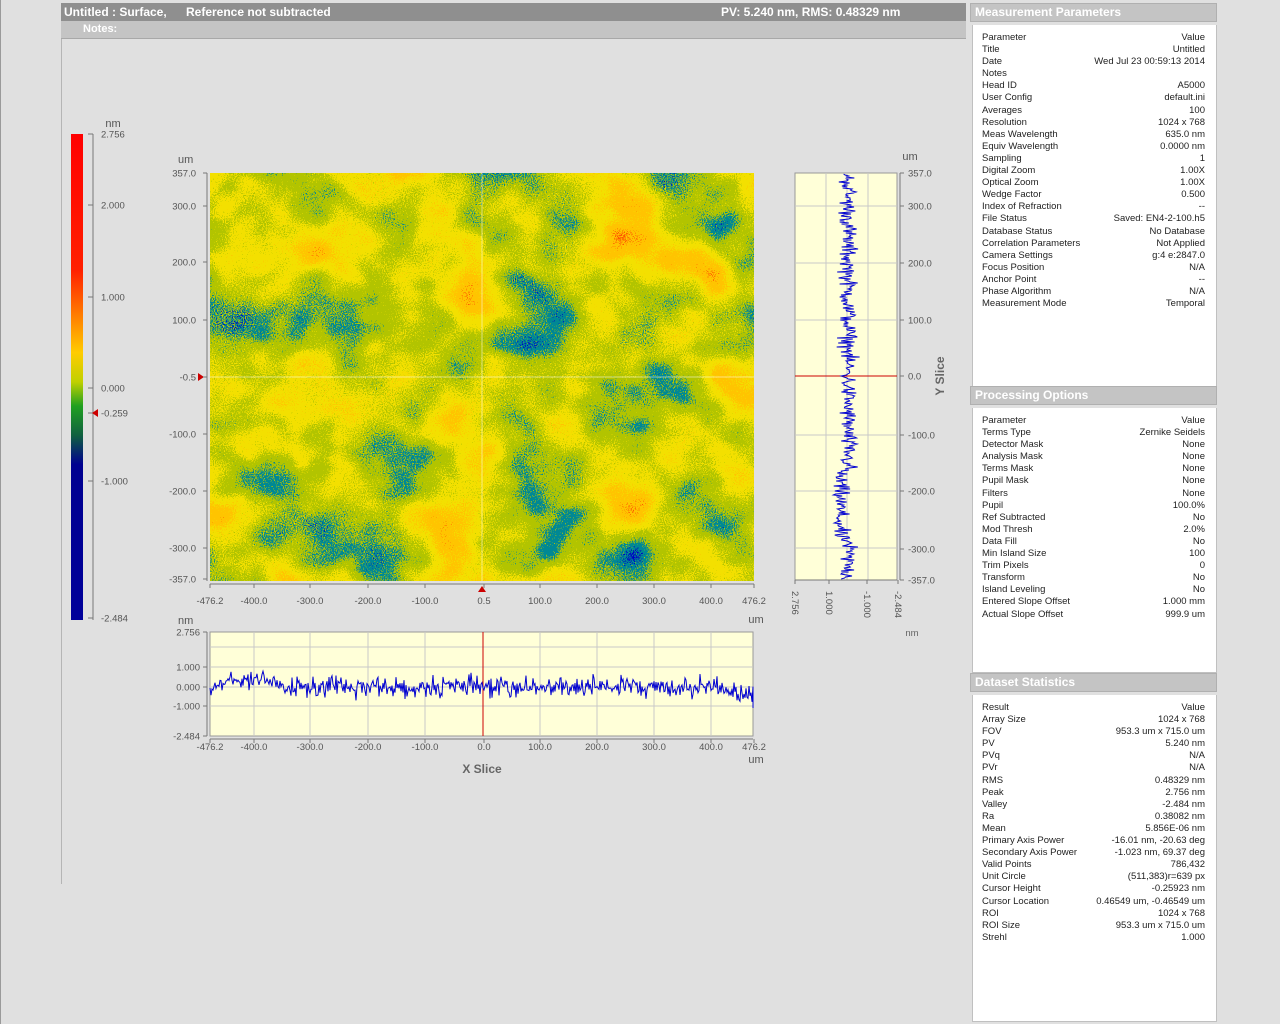 The height and width of the screenshot is (1024, 1280). Describe the element at coordinates (1094, 889) in the screenshot. I see `table-row: Cursor Height -0.25923 nm` at that location.